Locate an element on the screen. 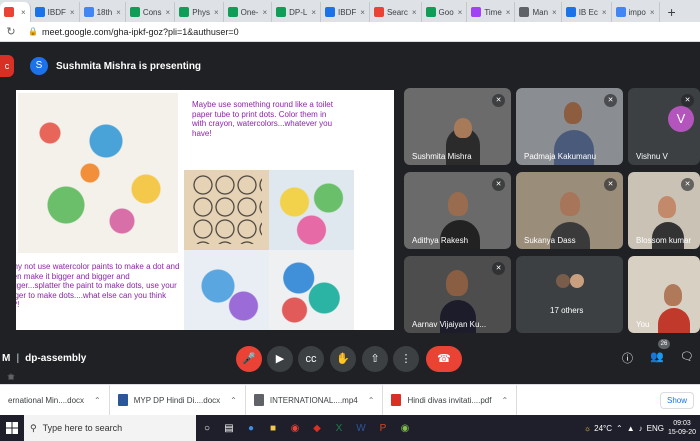  reload-icon: ↻ is located at coordinates (11, 31).